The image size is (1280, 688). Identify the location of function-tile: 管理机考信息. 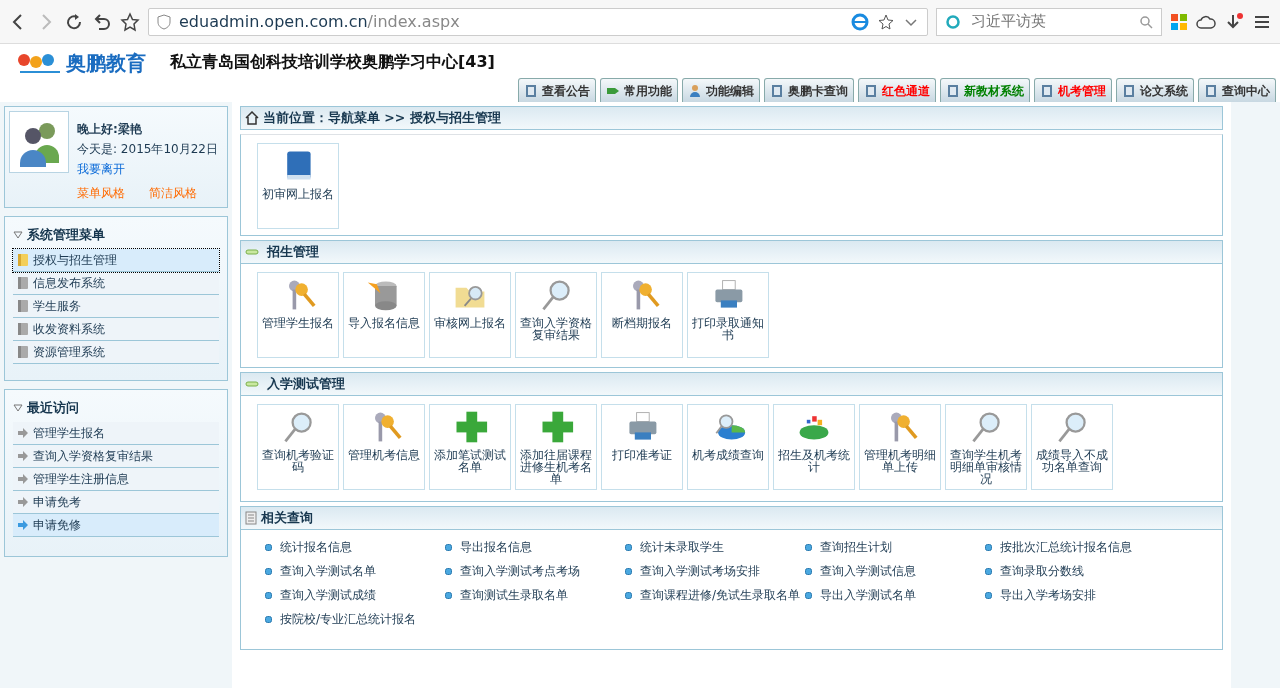
(384, 447).